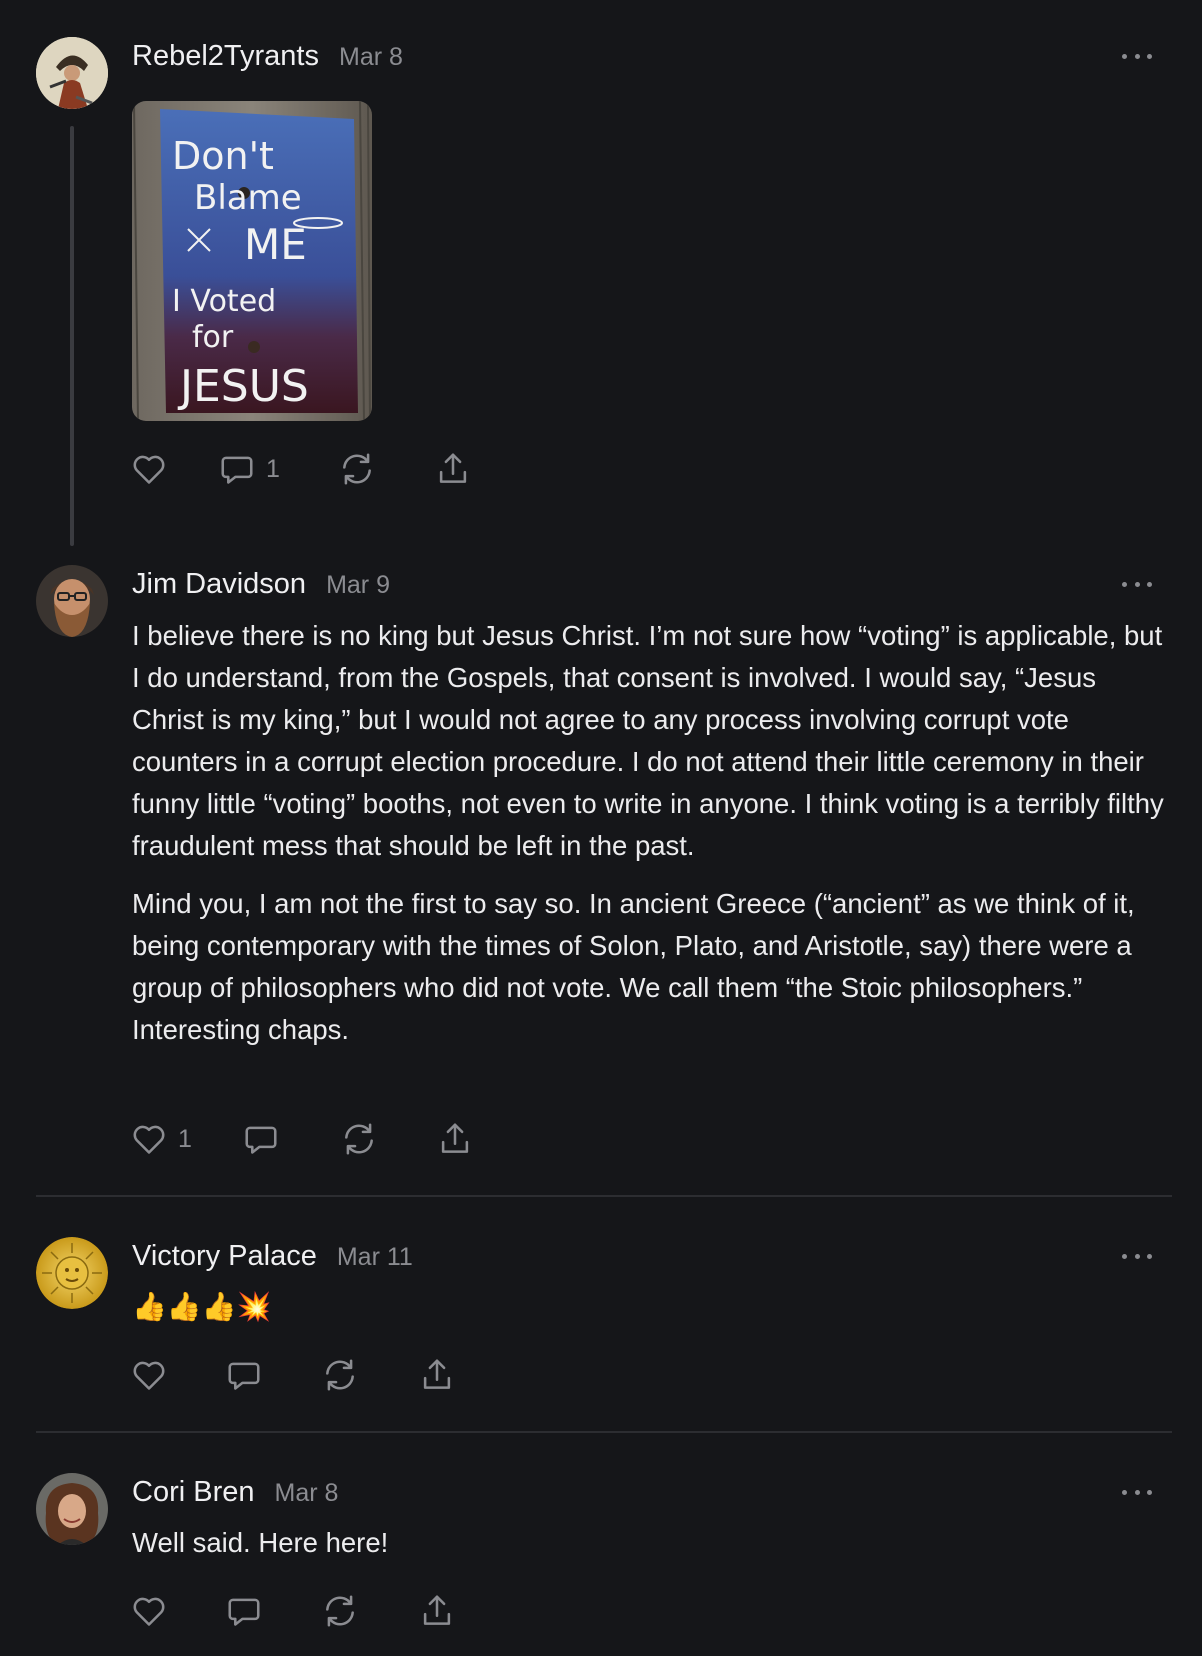 This screenshot has height=1656, width=1202. Describe the element at coordinates (72, 336) in the screenshot. I see `thread-line` at that location.